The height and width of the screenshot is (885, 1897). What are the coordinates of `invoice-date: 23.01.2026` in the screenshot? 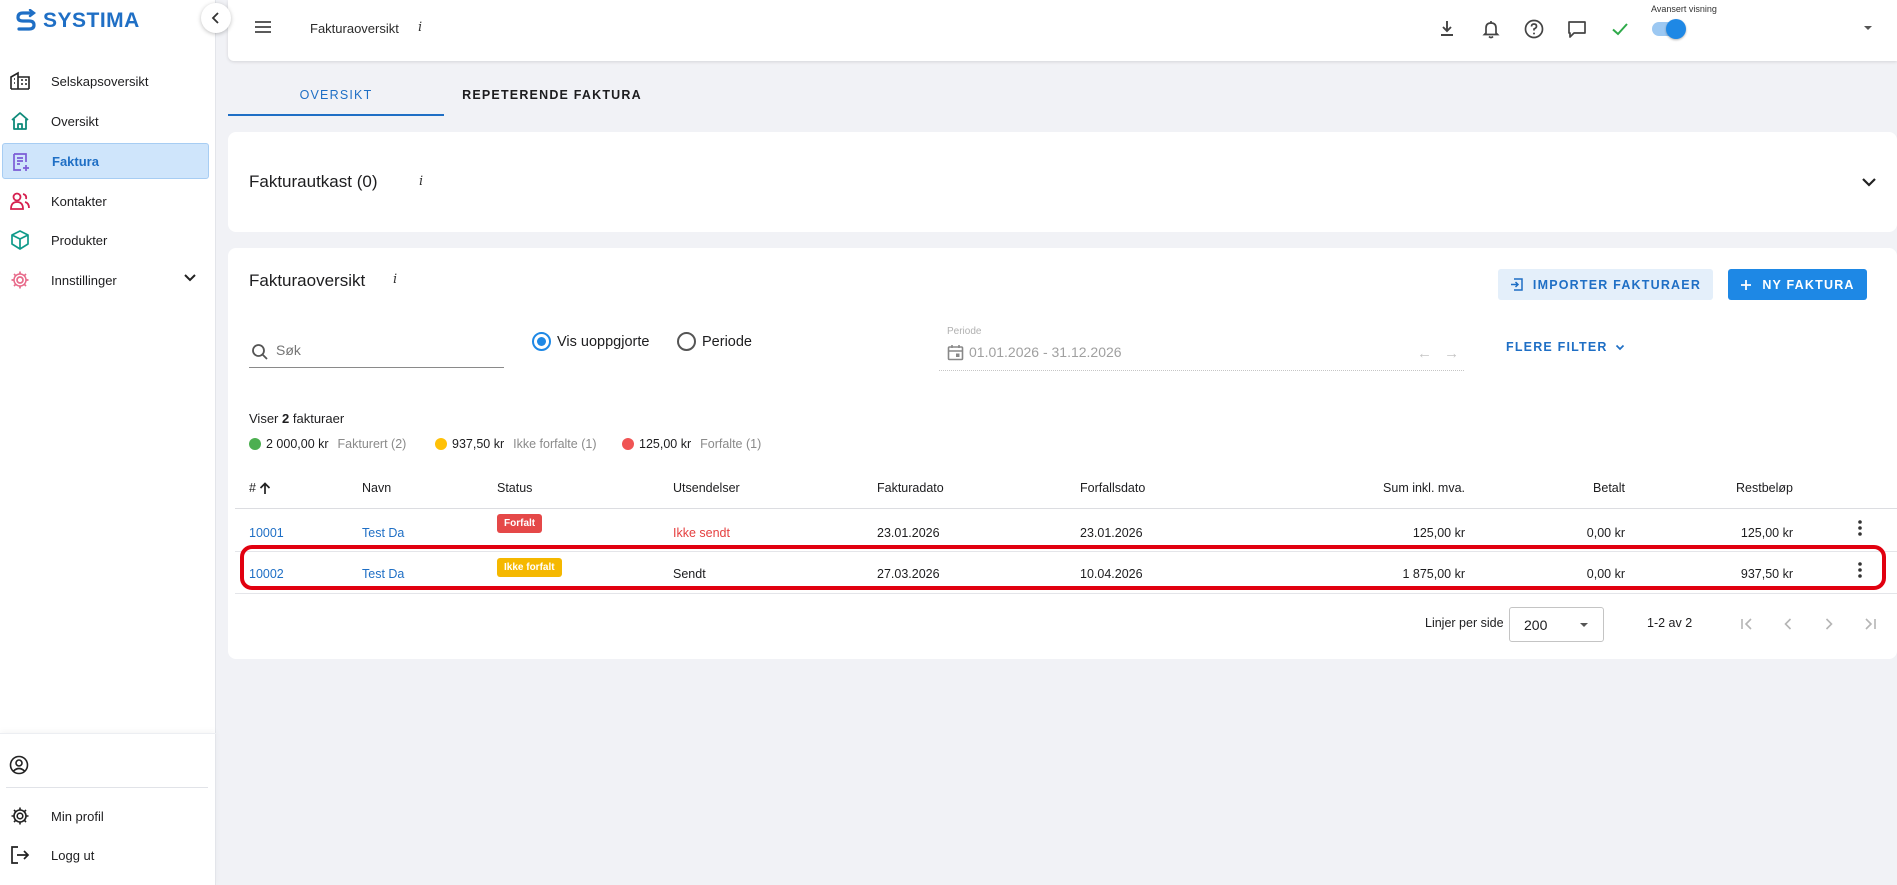 It's located at (908, 533).